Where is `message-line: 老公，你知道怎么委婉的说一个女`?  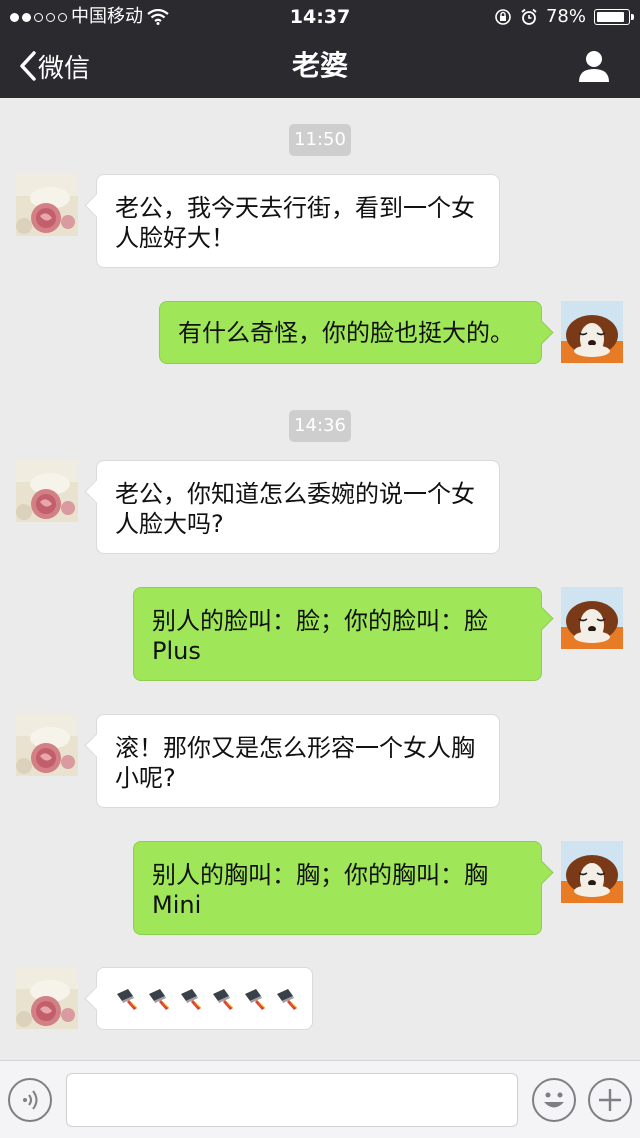
message-line: 老公，你知道怎么委婉的说一个女 is located at coordinates (295, 494).